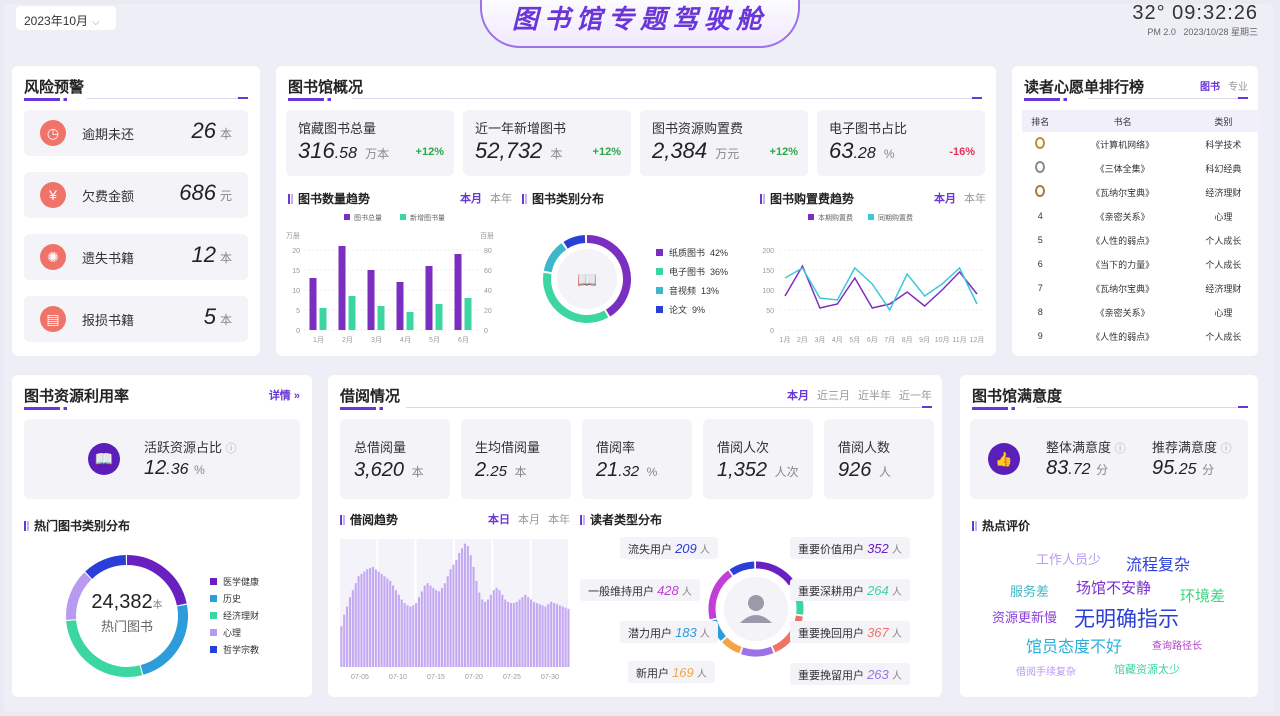 Image resolution: width=1280 pixels, height=716 pixels. Describe the element at coordinates (606, 152) in the screenshot. I see `card-pct: +12%` at that location.